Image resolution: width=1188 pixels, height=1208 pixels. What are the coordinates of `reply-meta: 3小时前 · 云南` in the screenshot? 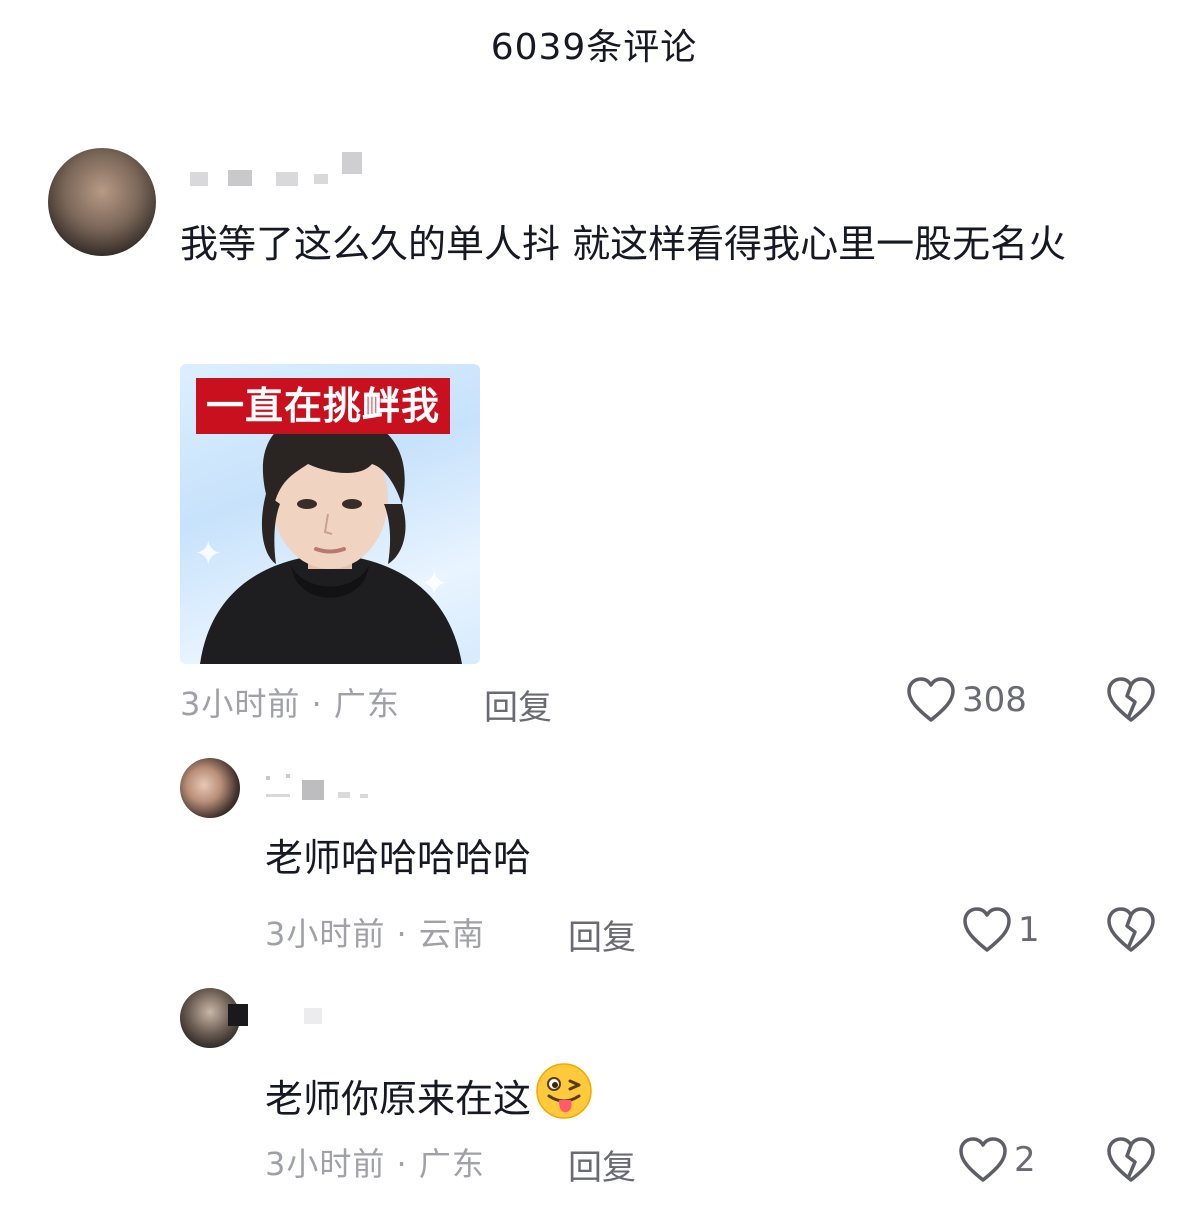 It's located at (375, 932).